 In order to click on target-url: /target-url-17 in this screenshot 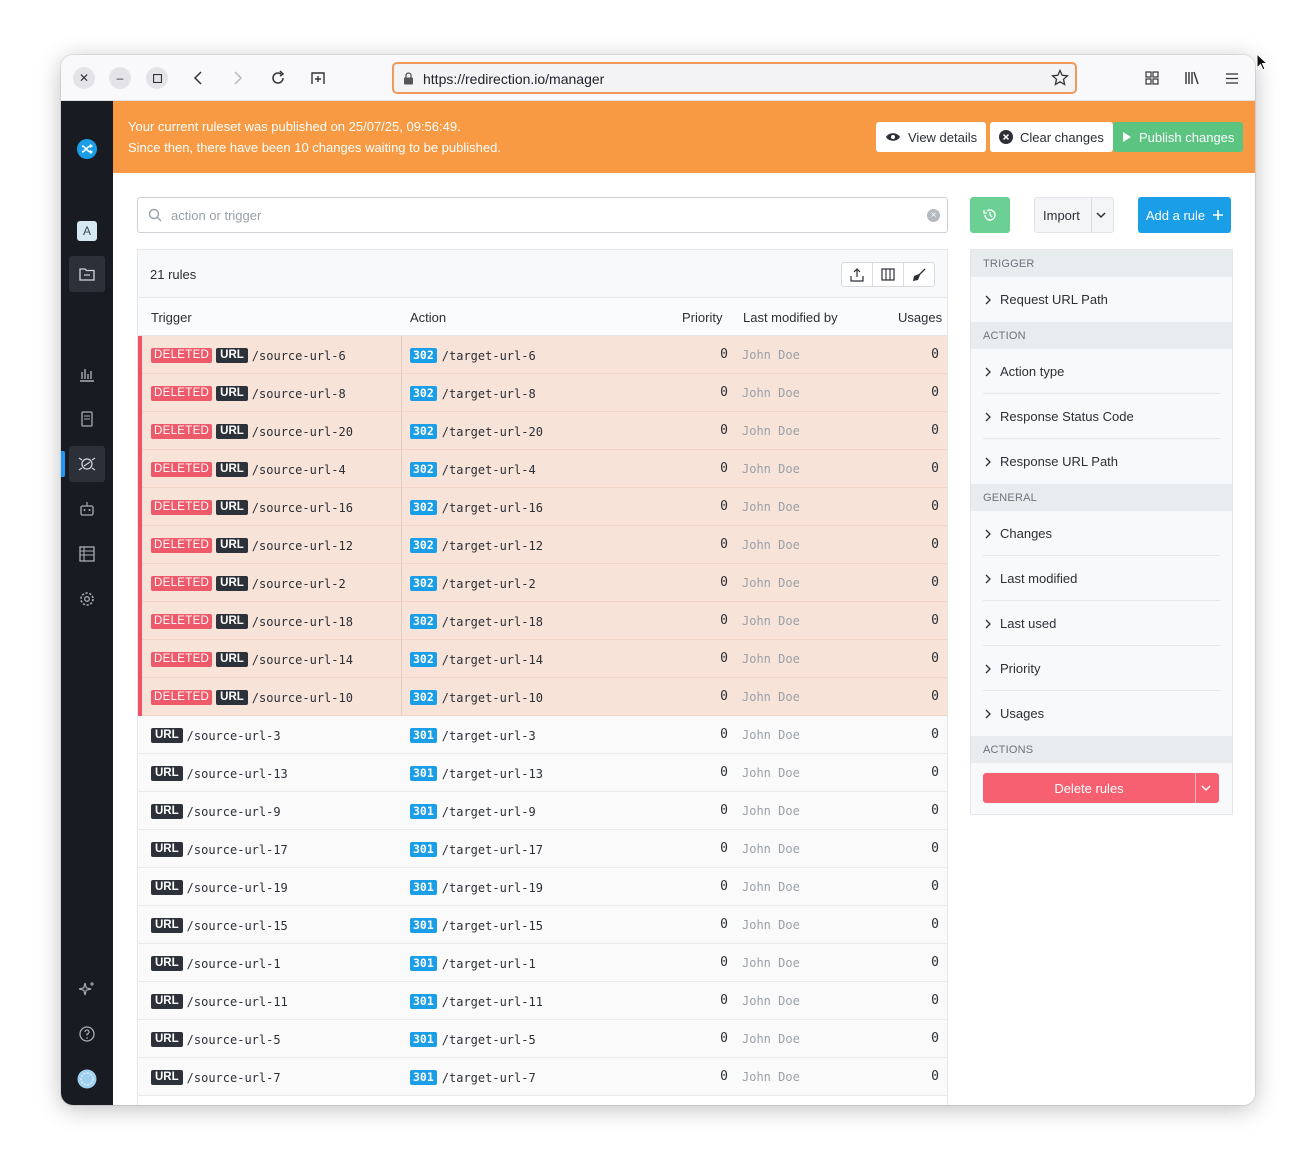, I will do `click(492, 849)`.